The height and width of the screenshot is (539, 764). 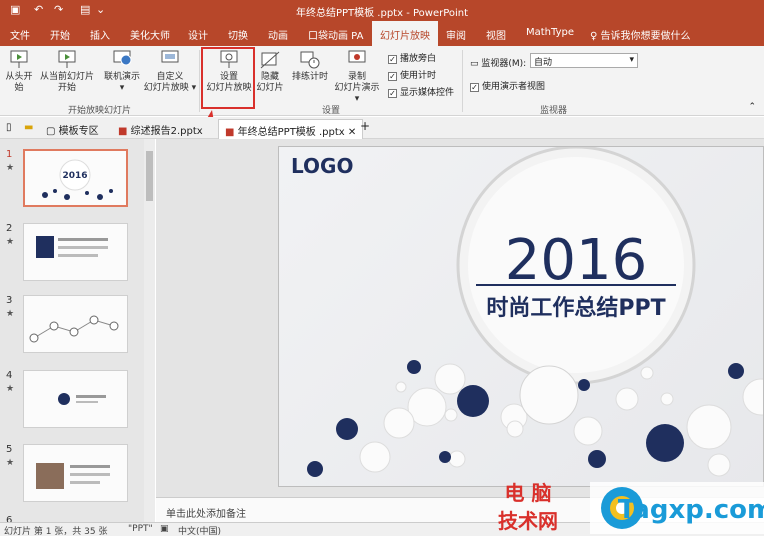 I want to click on template-icon: ▢, so click(x=52, y=131).